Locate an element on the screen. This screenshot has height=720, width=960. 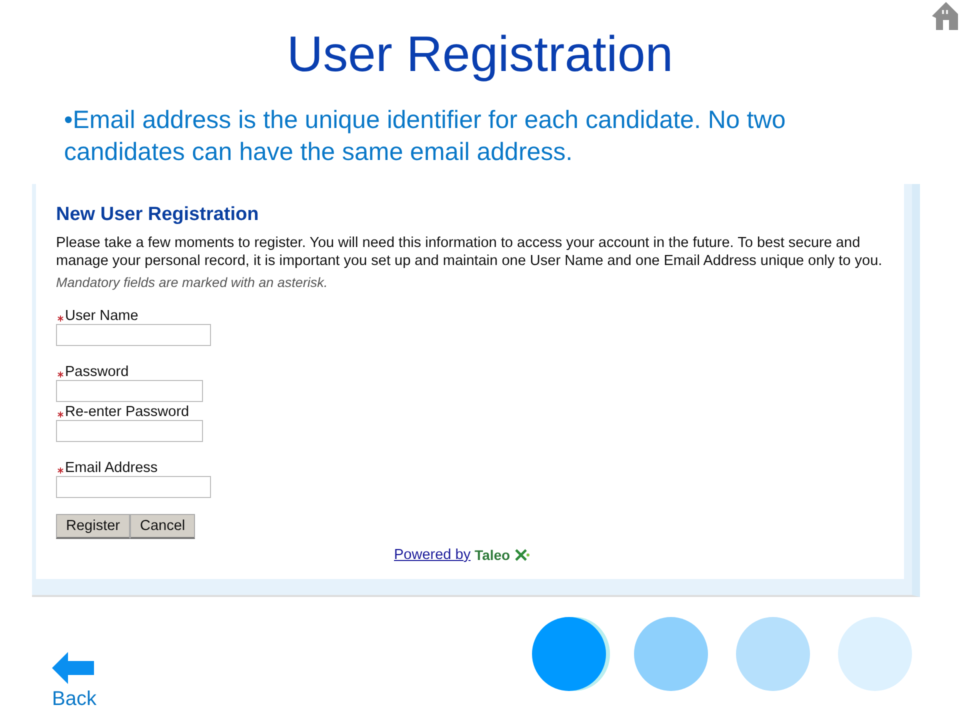
intro-text: Please take a few moments to register. You will need this information to access your account in the future. To best secure and manage your personal record, it is important you set up and maintain one User Name and one Email Address unique only to you. is located at coordinates (470, 252).